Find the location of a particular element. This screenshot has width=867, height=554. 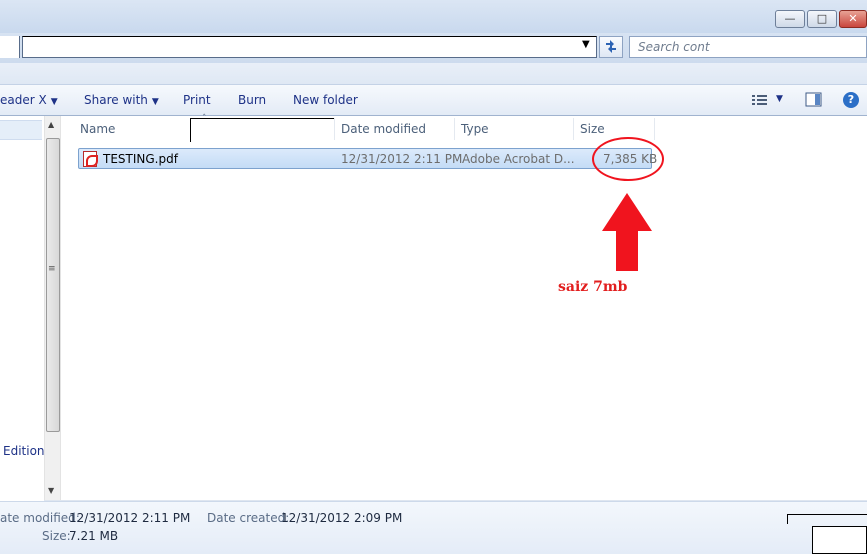

minimize-button: — is located at coordinates (790, 19).